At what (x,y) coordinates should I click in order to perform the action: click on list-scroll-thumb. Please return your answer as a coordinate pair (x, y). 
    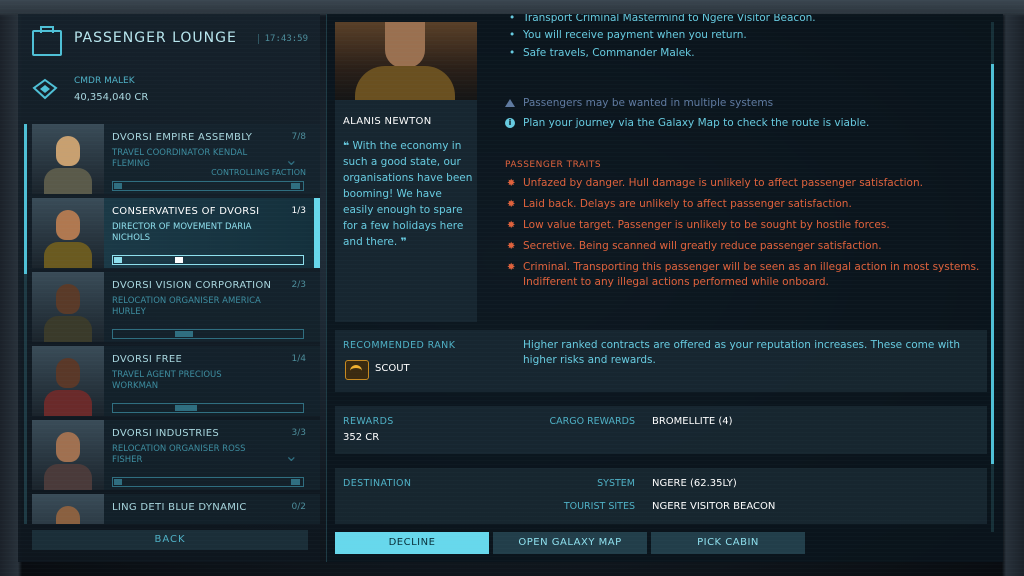
    Looking at the image, I should click on (25, 199).